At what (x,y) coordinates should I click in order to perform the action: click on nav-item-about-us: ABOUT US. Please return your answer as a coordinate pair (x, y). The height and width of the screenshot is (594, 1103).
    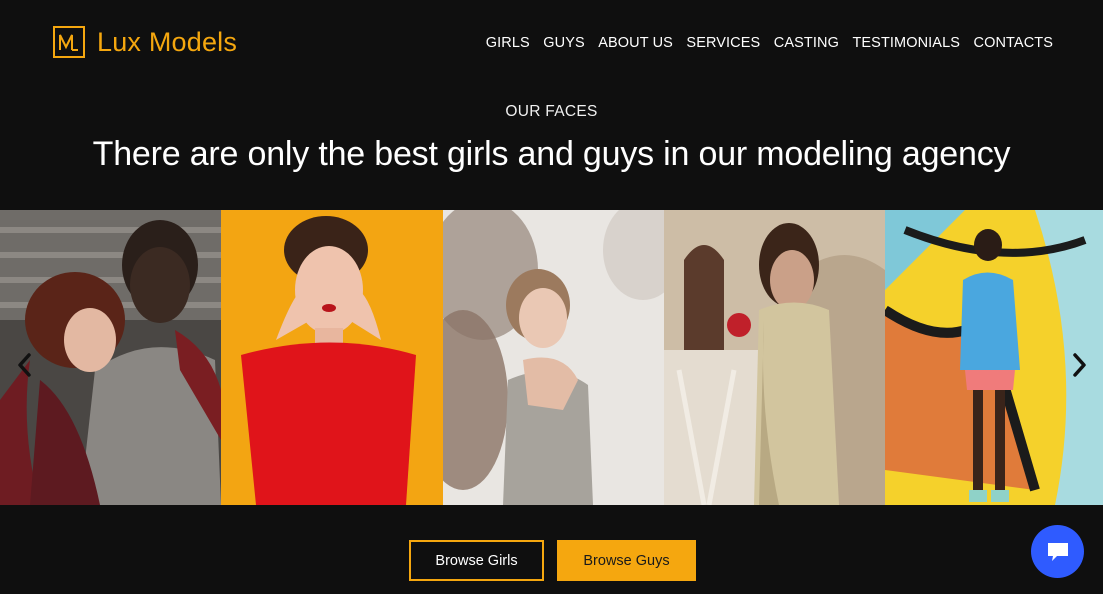
    Looking at the image, I should click on (635, 43).